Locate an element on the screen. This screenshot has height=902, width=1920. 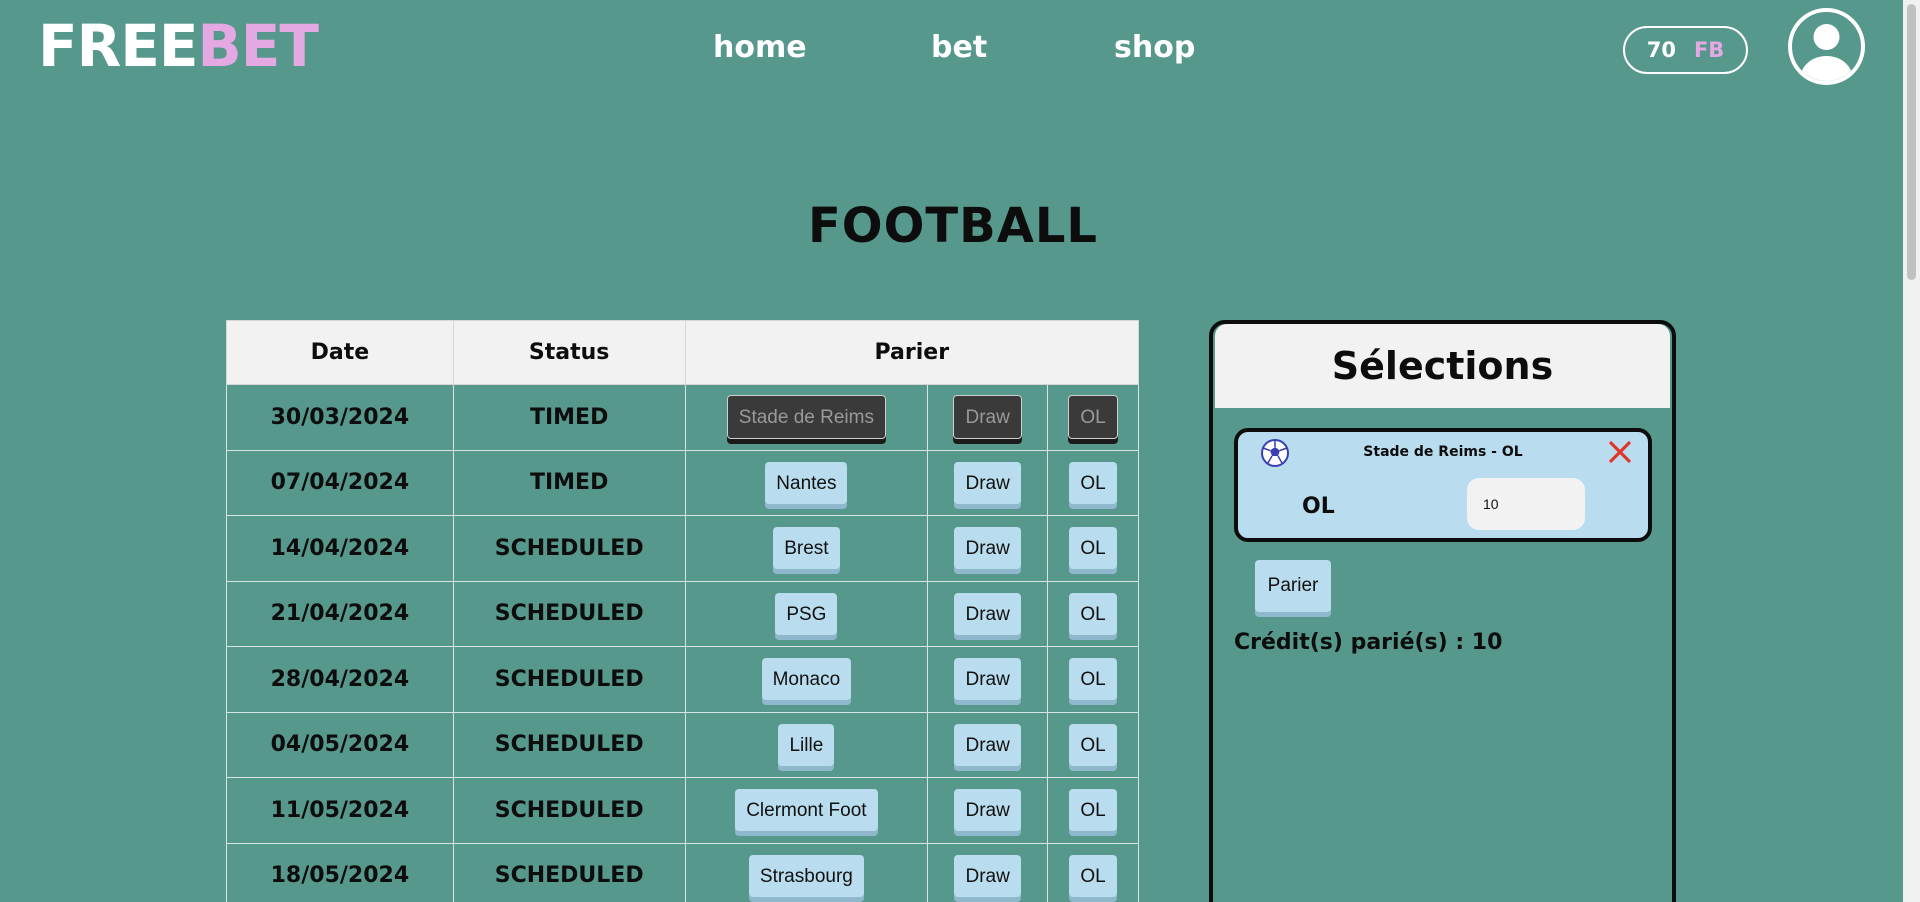
logo-free-text: FREE is located at coordinates (118, 46).